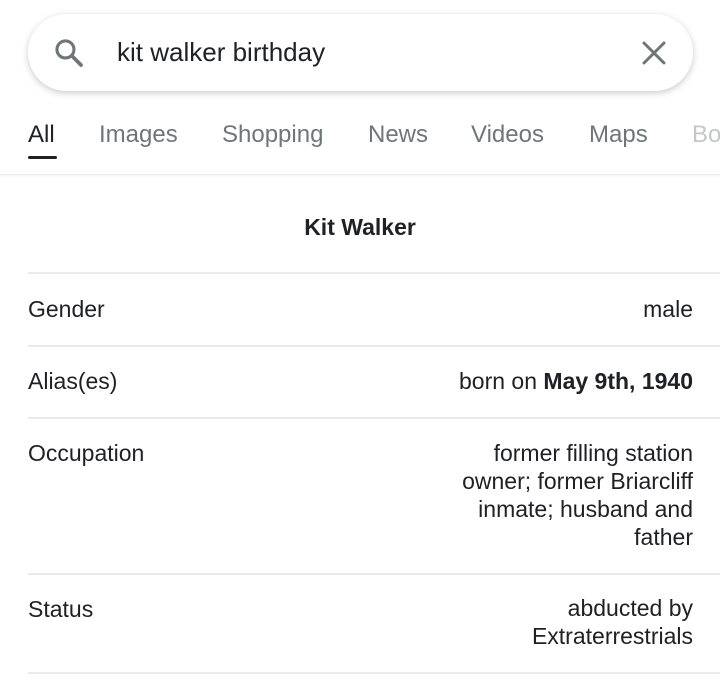 This screenshot has width=720, height=685. I want to click on active-tab-indicator, so click(42, 157).